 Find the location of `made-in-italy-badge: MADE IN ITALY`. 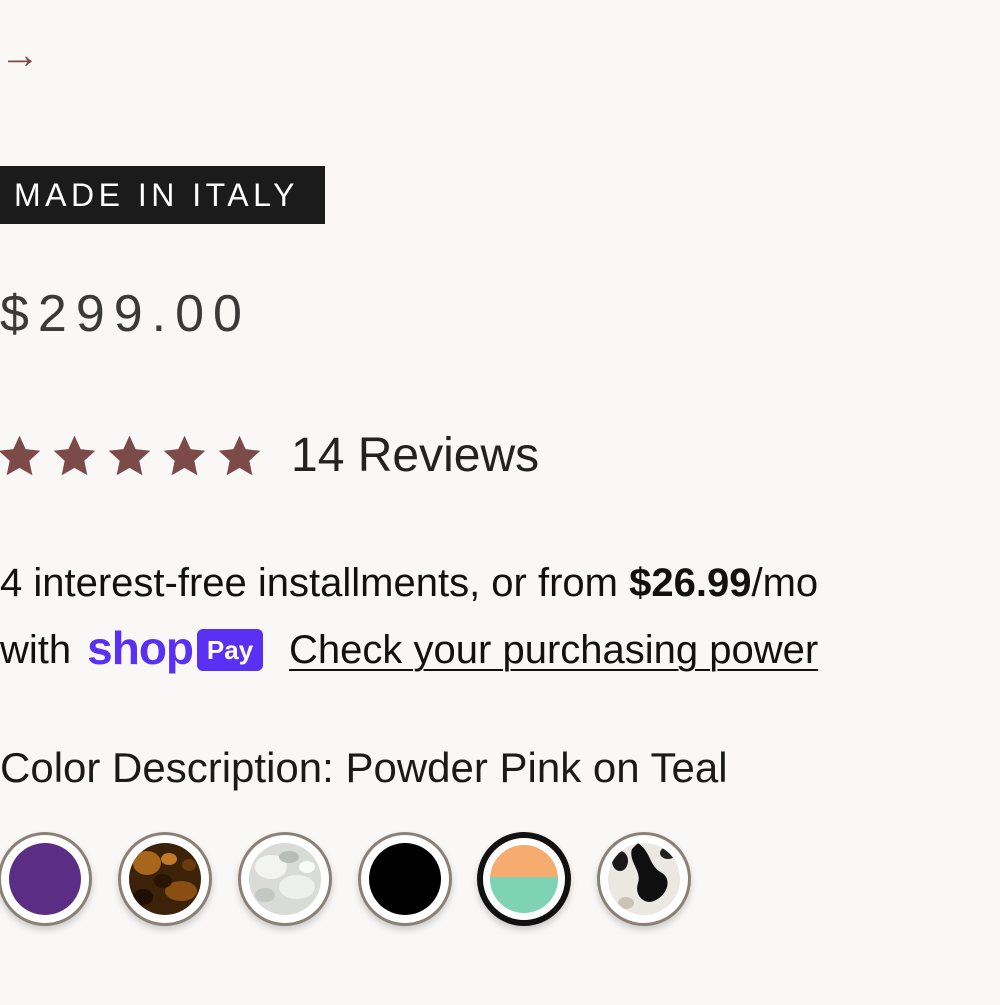

made-in-italy-badge: MADE IN ITALY is located at coordinates (162, 195).